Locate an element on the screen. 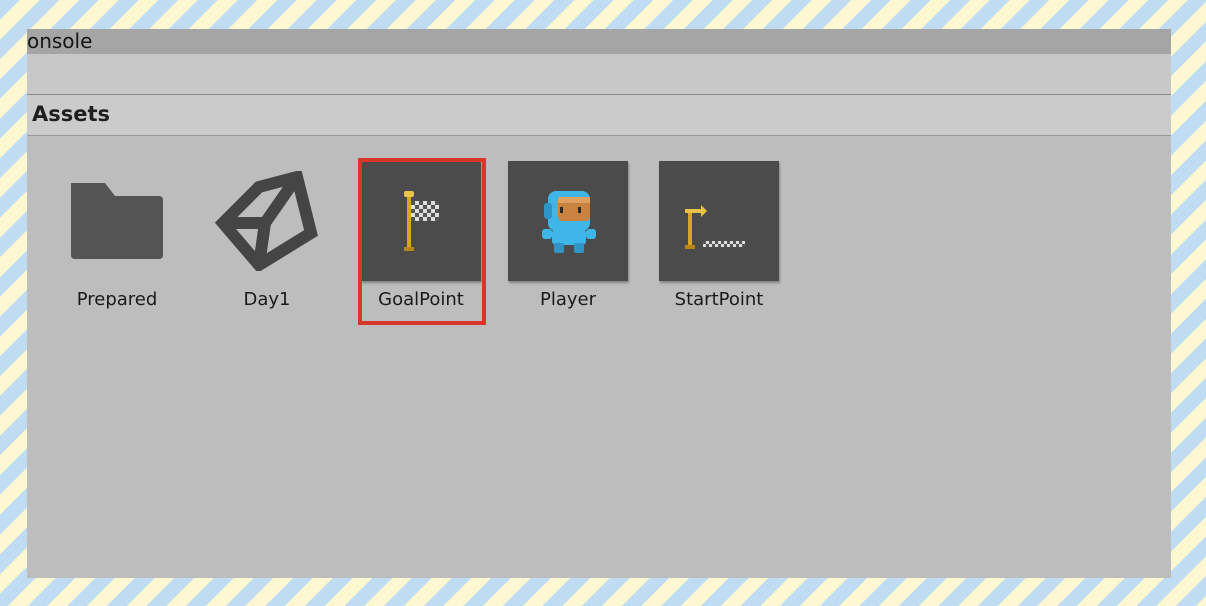 Image resolution: width=1206 pixels, height=606 pixels. asset-player: Player is located at coordinates (568, 241).